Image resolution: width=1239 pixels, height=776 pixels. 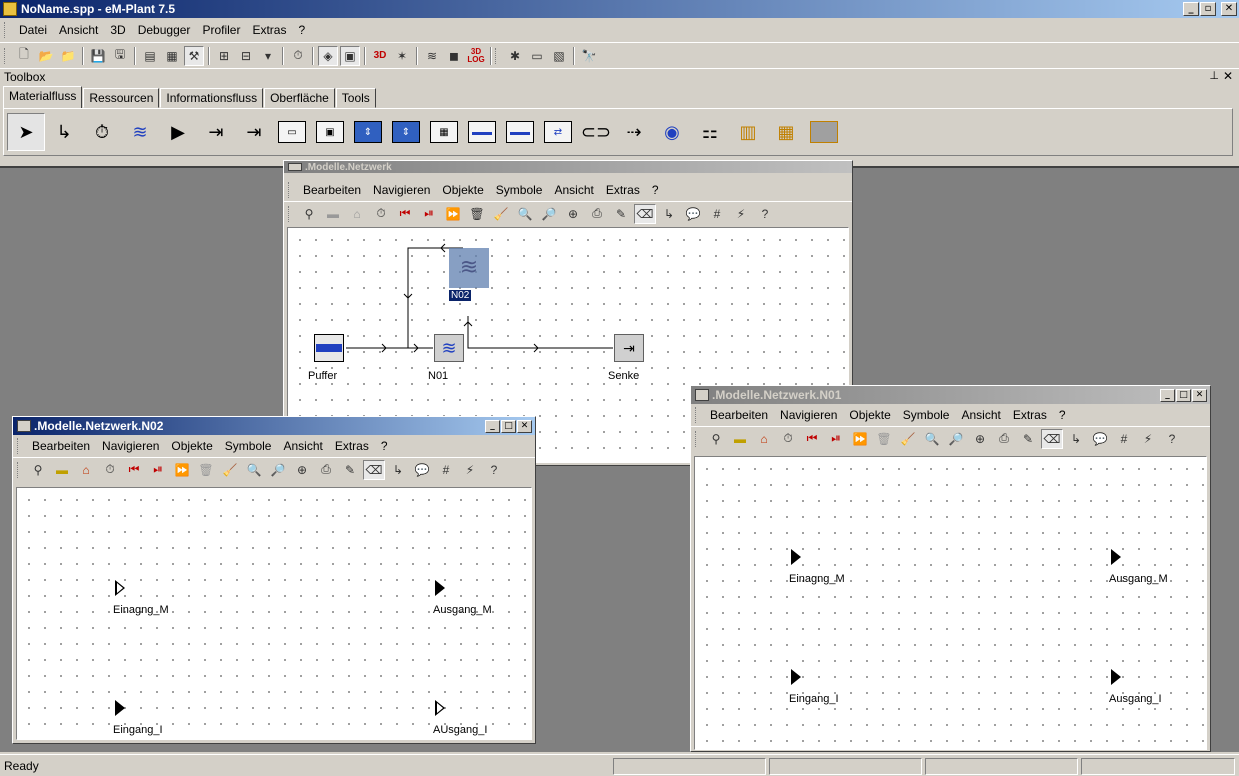 I want to click on tab-tools: Tools, so click(x=355, y=98).